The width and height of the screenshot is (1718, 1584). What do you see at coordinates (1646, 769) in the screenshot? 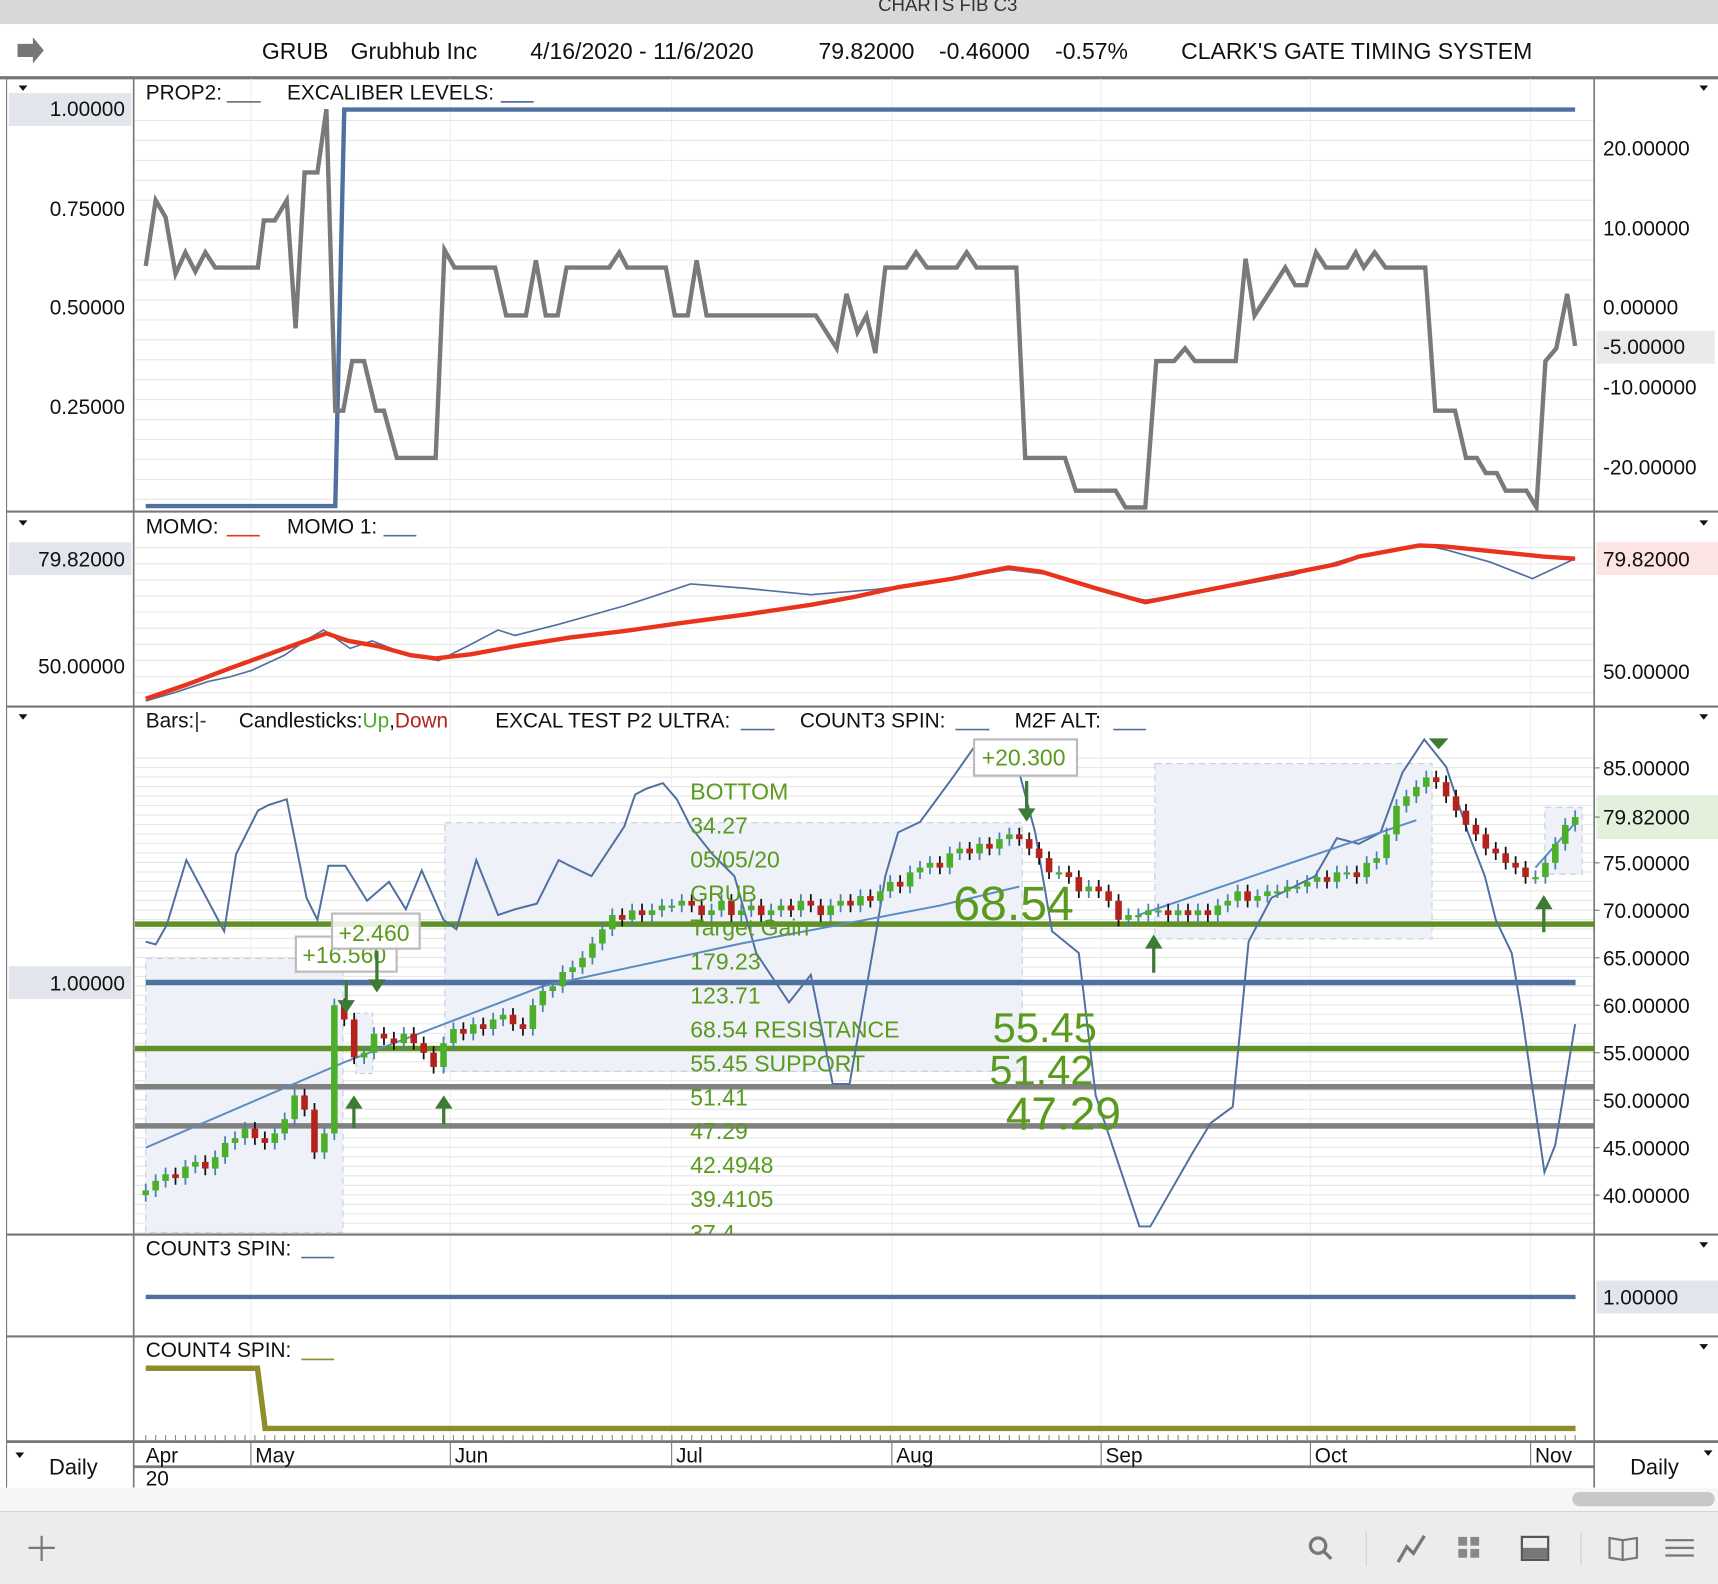
I see `right-axis-label: 85.00000` at bounding box center [1646, 769].